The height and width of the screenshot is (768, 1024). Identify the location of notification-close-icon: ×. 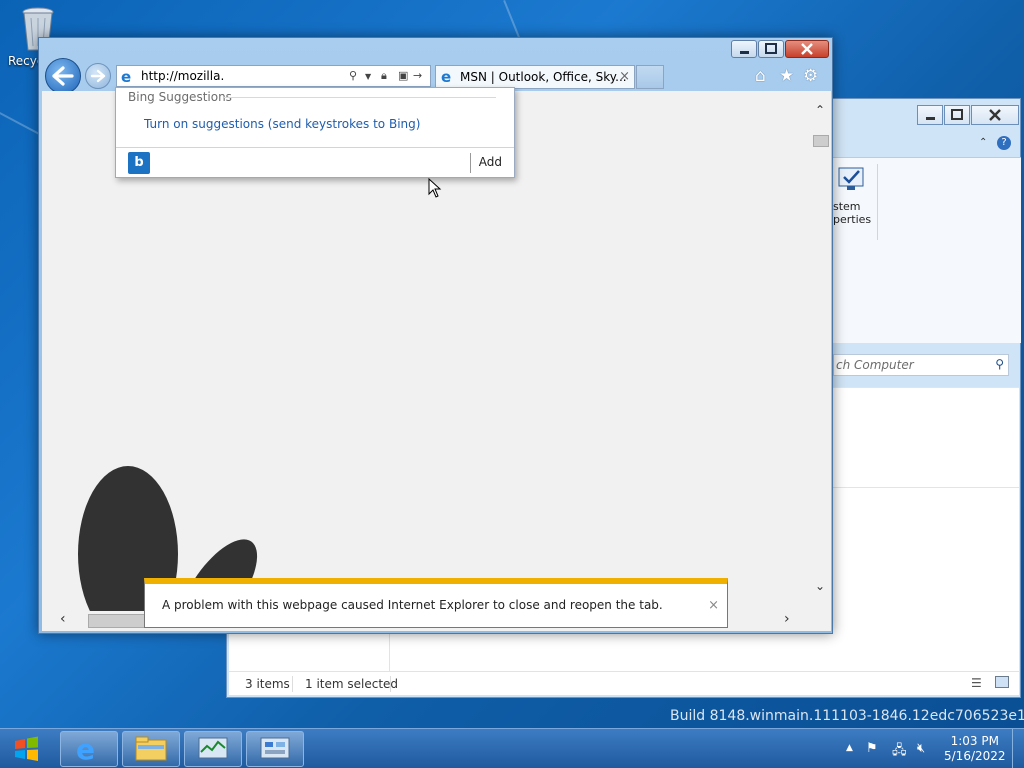
(713, 605).